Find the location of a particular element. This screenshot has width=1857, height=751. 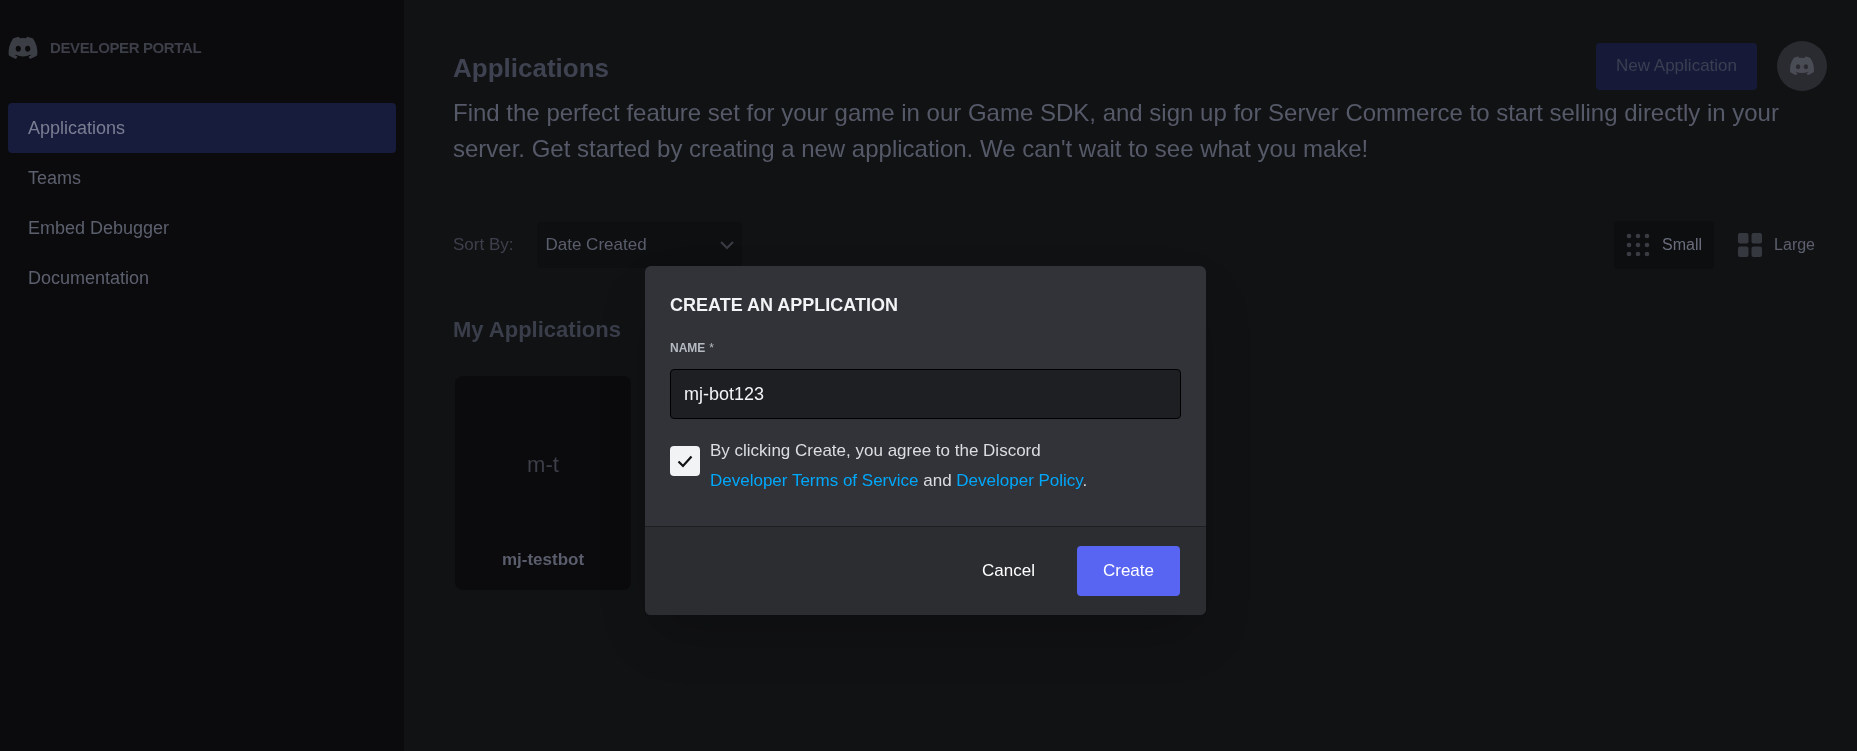

sort-dropdown: Date Created is located at coordinates (640, 245).